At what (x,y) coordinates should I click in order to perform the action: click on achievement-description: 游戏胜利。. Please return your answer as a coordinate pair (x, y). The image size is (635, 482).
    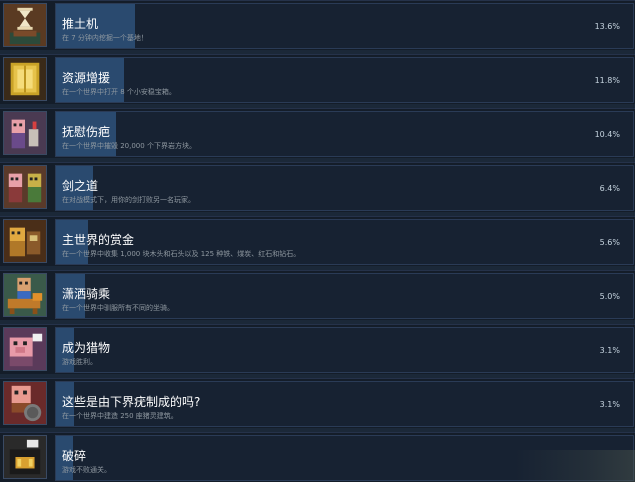
    Looking at the image, I should click on (79, 362).